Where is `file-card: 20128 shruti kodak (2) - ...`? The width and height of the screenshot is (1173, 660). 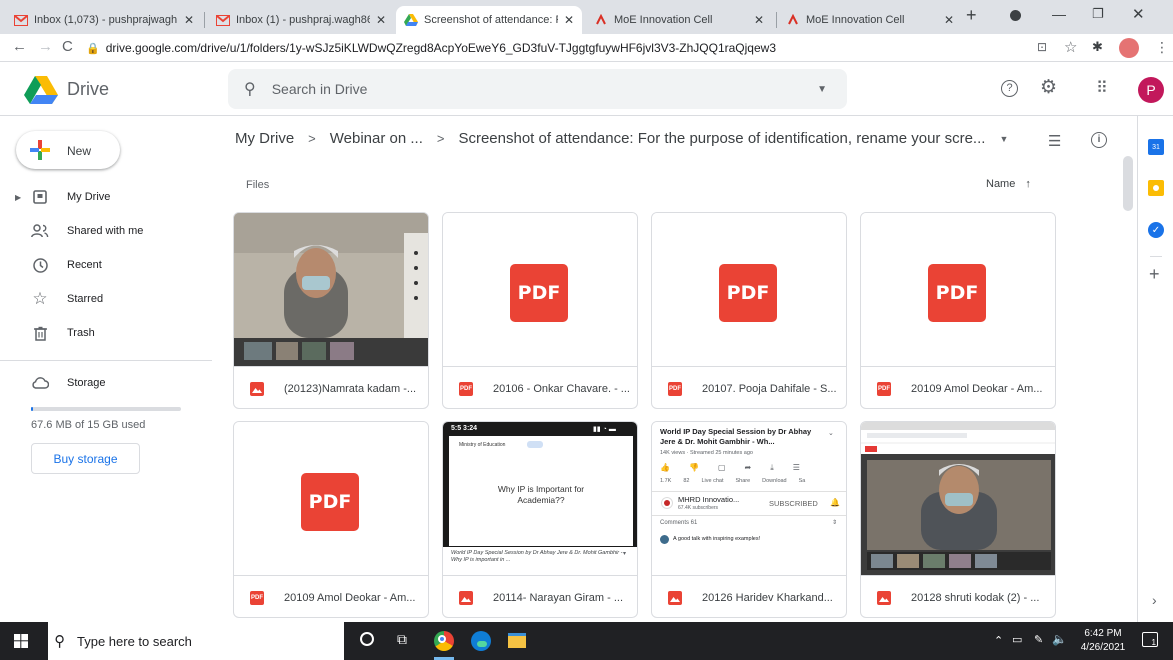
file-card: 20128 shruti kodak (2) - ... is located at coordinates (958, 519).